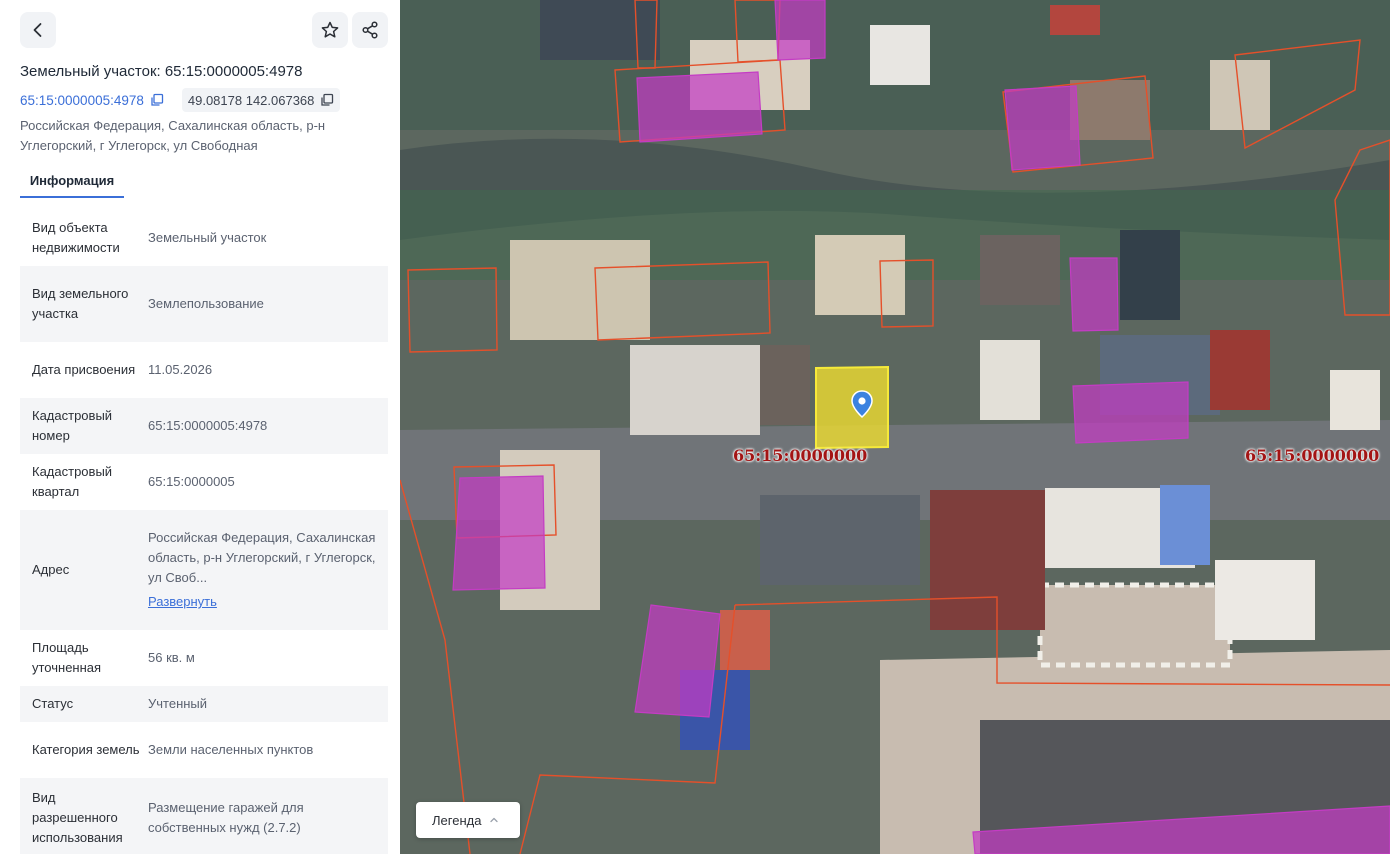 The height and width of the screenshot is (854, 1390). What do you see at coordinates (80, 303) in the screenshot?
I see `property-key: Вид земельного участка` at bounding box center [80, 303].